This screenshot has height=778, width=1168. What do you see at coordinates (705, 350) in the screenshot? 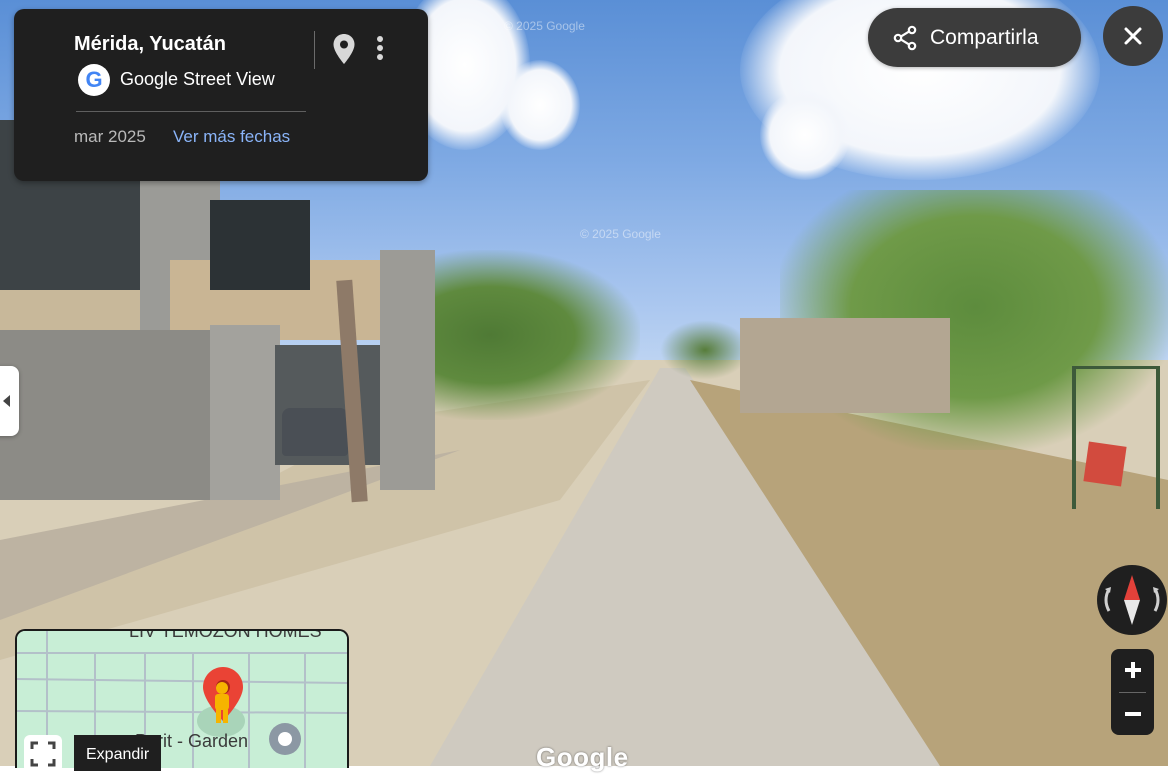
I see `far-trees` at bounding box center [705, 350].